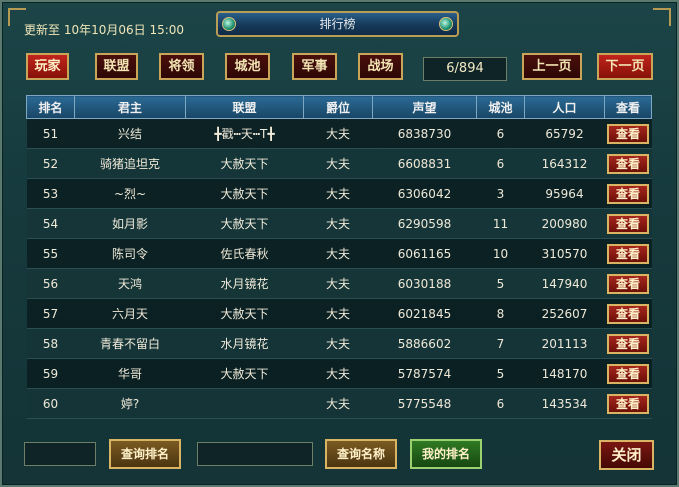  What do you see at coordinates (564, 373) in the screenshot?
I see `cell-population: 148170` at bounding box center [564, 373].